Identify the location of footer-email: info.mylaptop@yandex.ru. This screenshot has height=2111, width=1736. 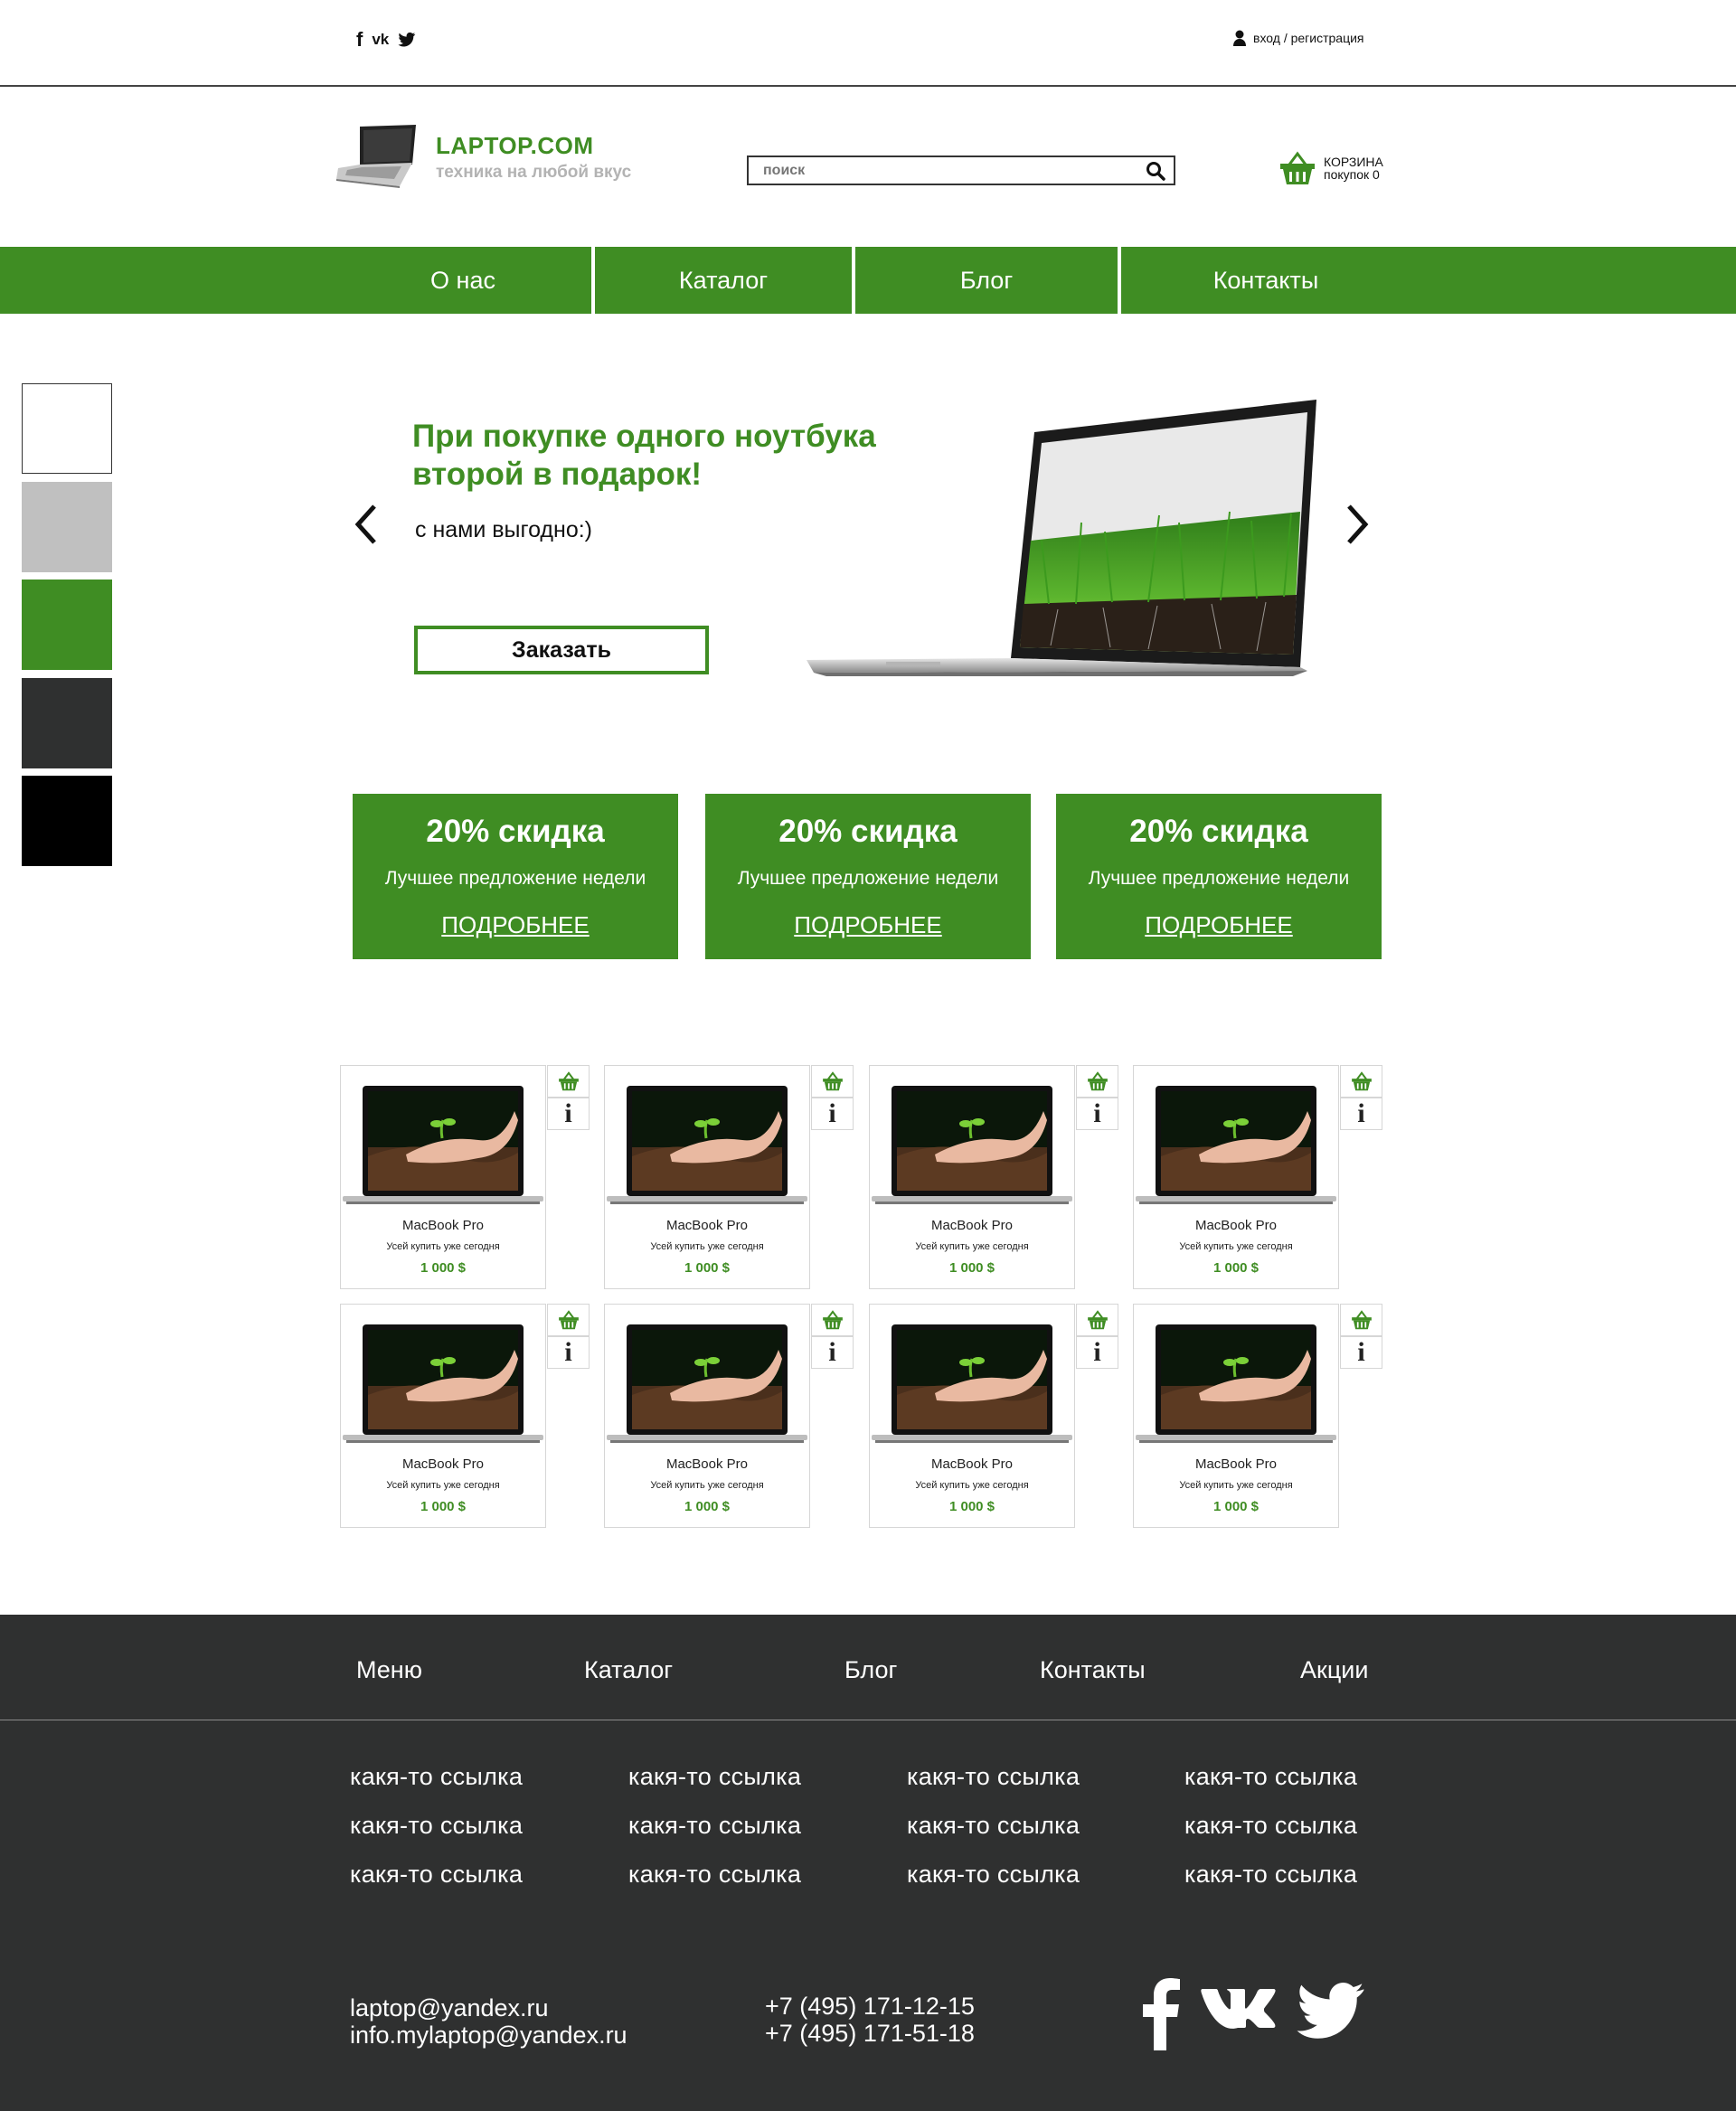
(488, 2035).